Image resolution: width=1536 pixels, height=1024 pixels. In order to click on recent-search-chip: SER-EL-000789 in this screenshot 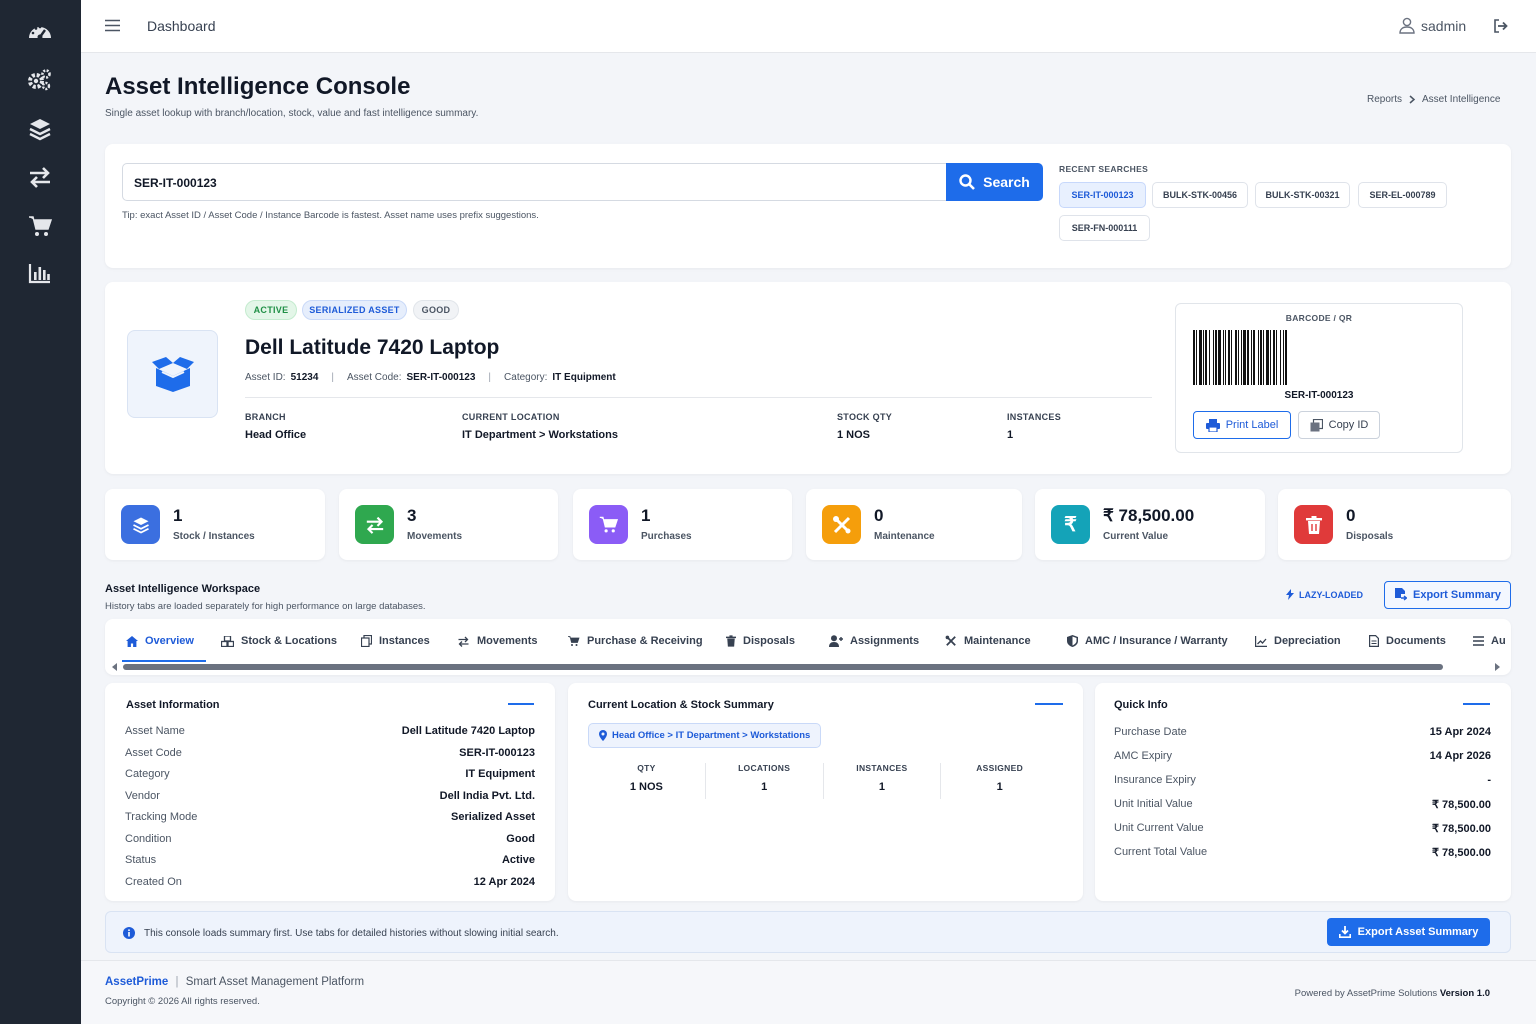, I will do `click(1402, 195)`.